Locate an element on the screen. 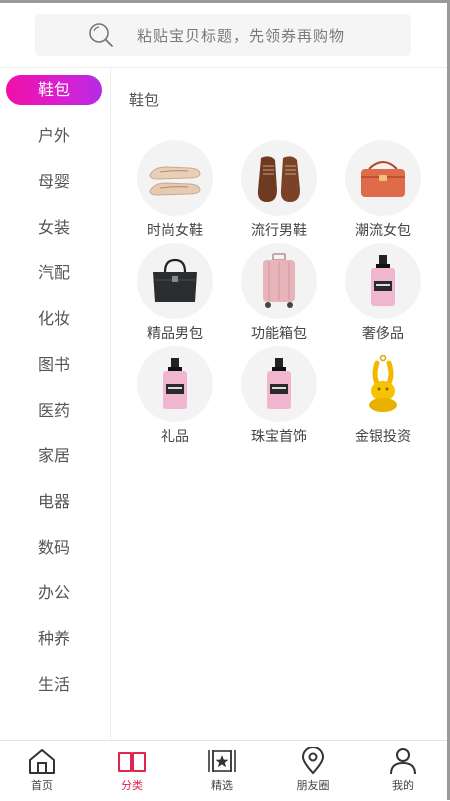  sidebar-item-books: 图书 is located at coordinates (54, 363).